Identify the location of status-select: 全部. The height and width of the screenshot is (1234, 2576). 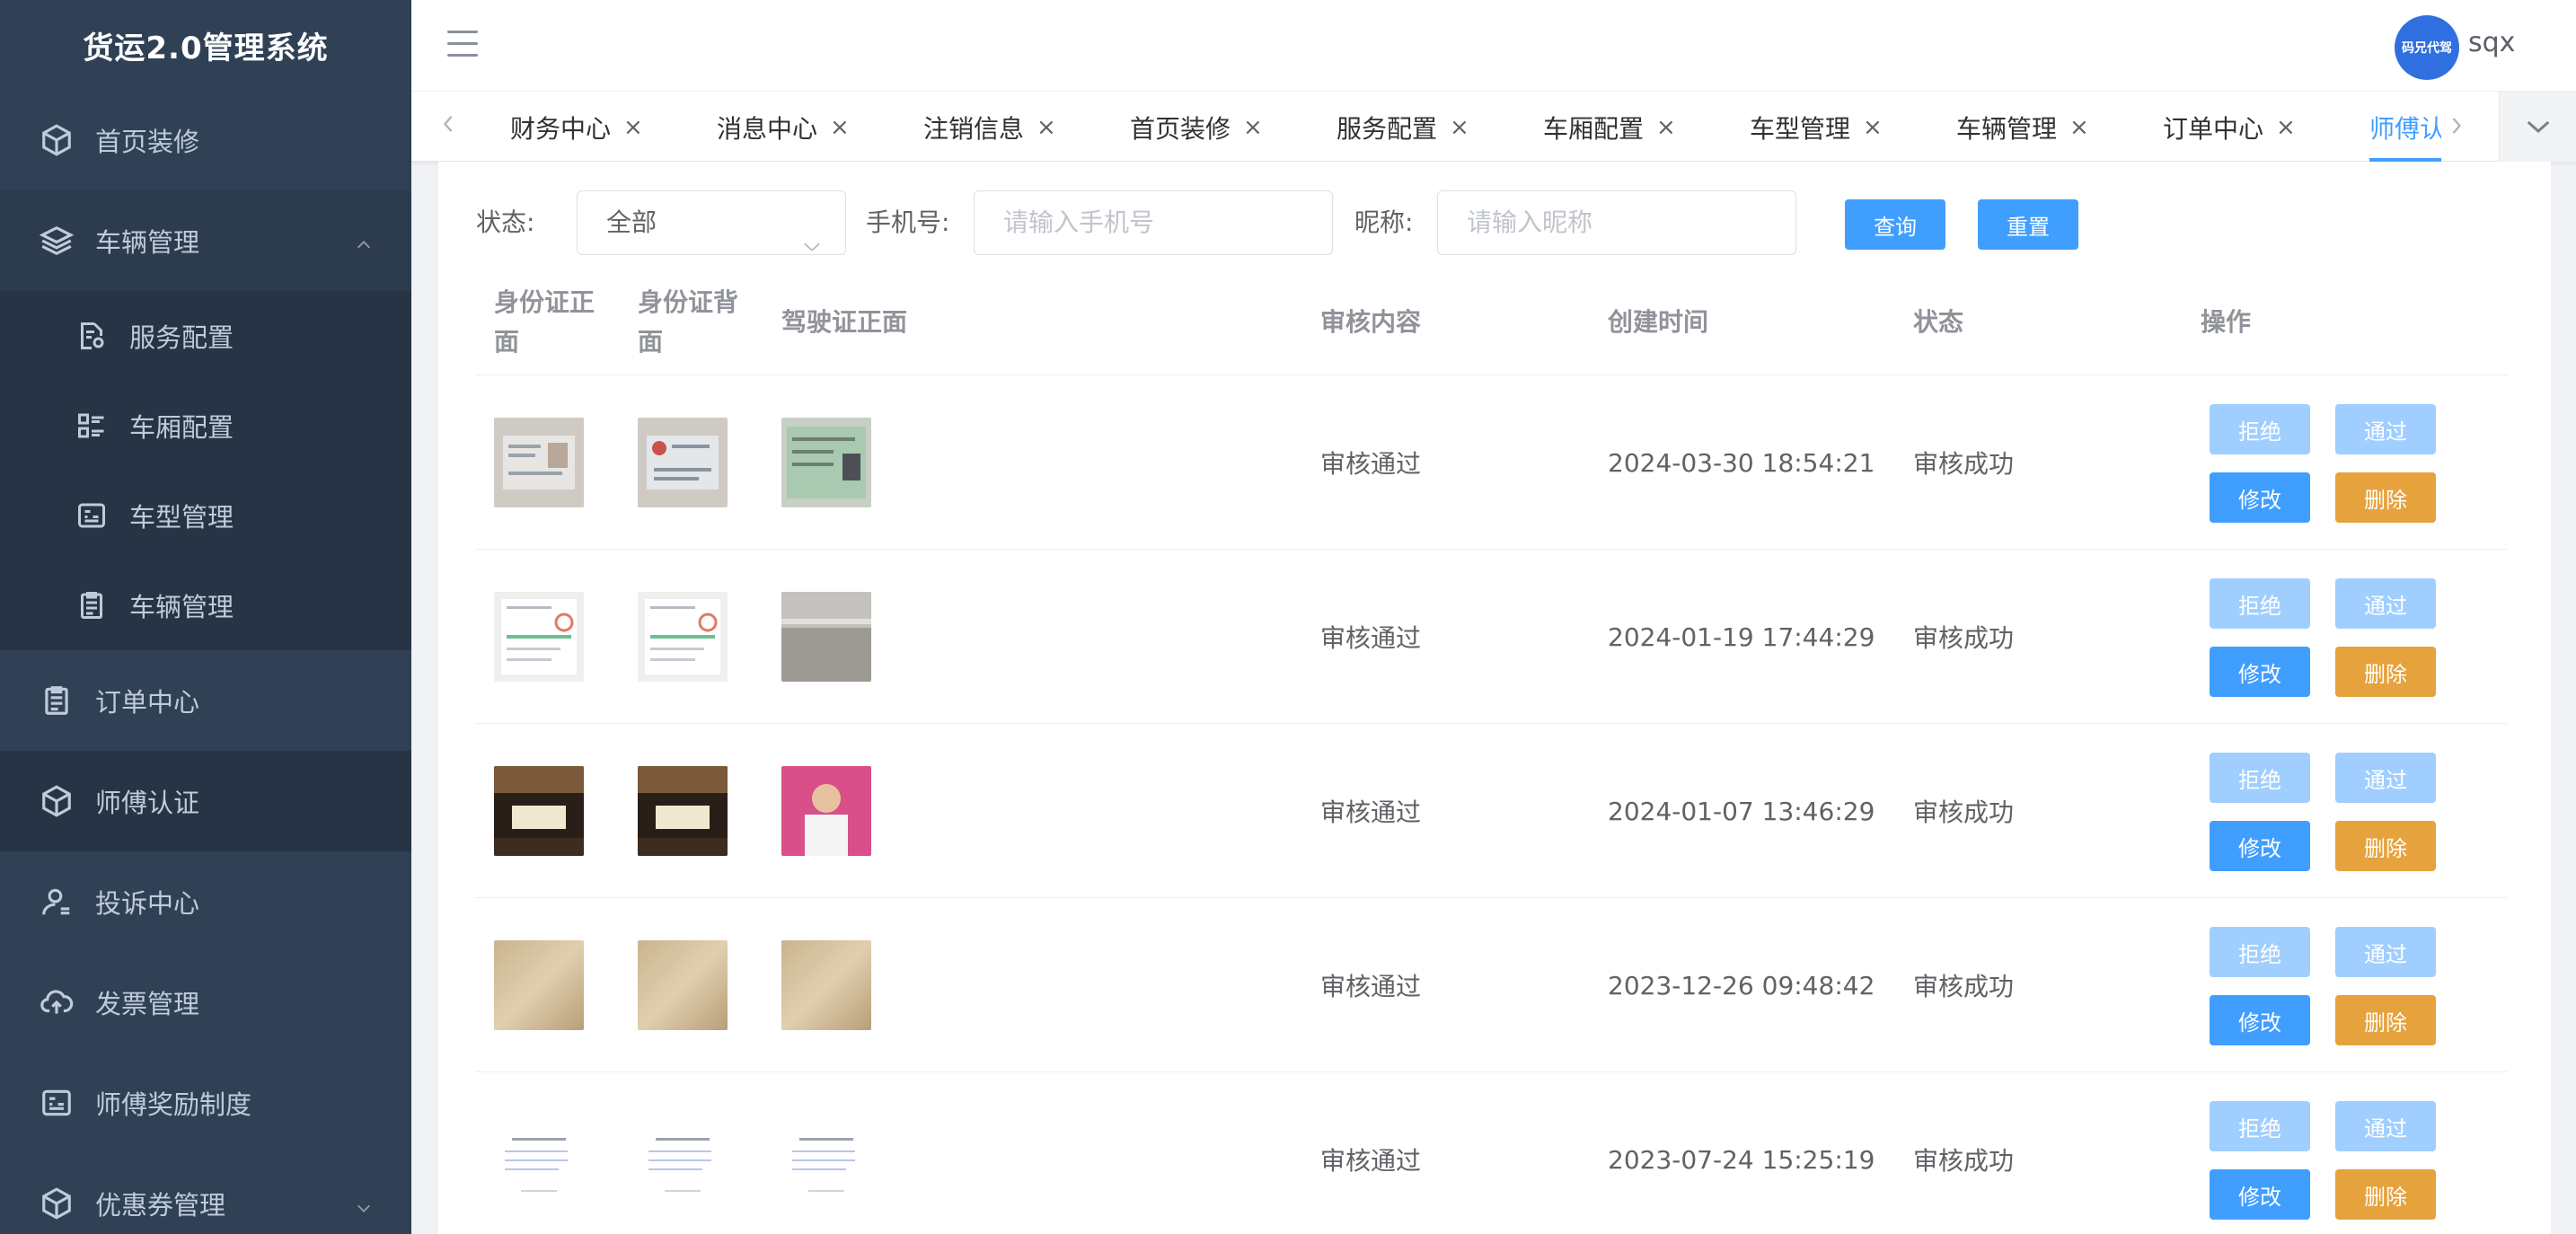
(711, 222).